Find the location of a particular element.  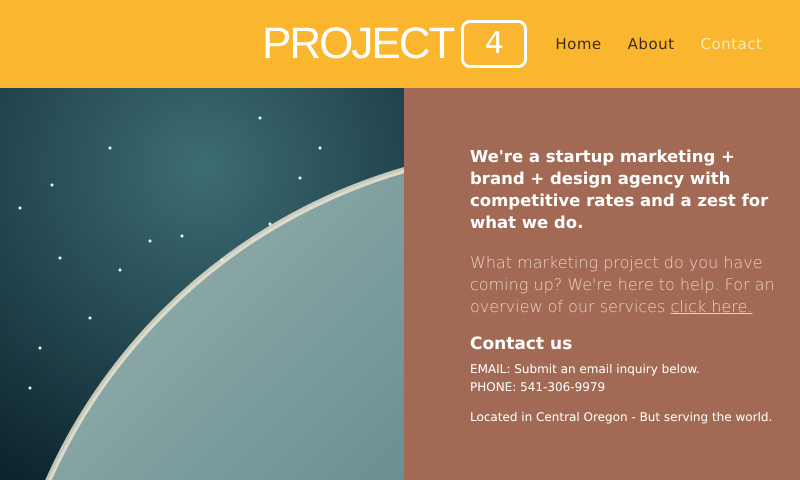

location-line: Located in Central Oregon - But serving the world. is located at coordinates (622, 417).